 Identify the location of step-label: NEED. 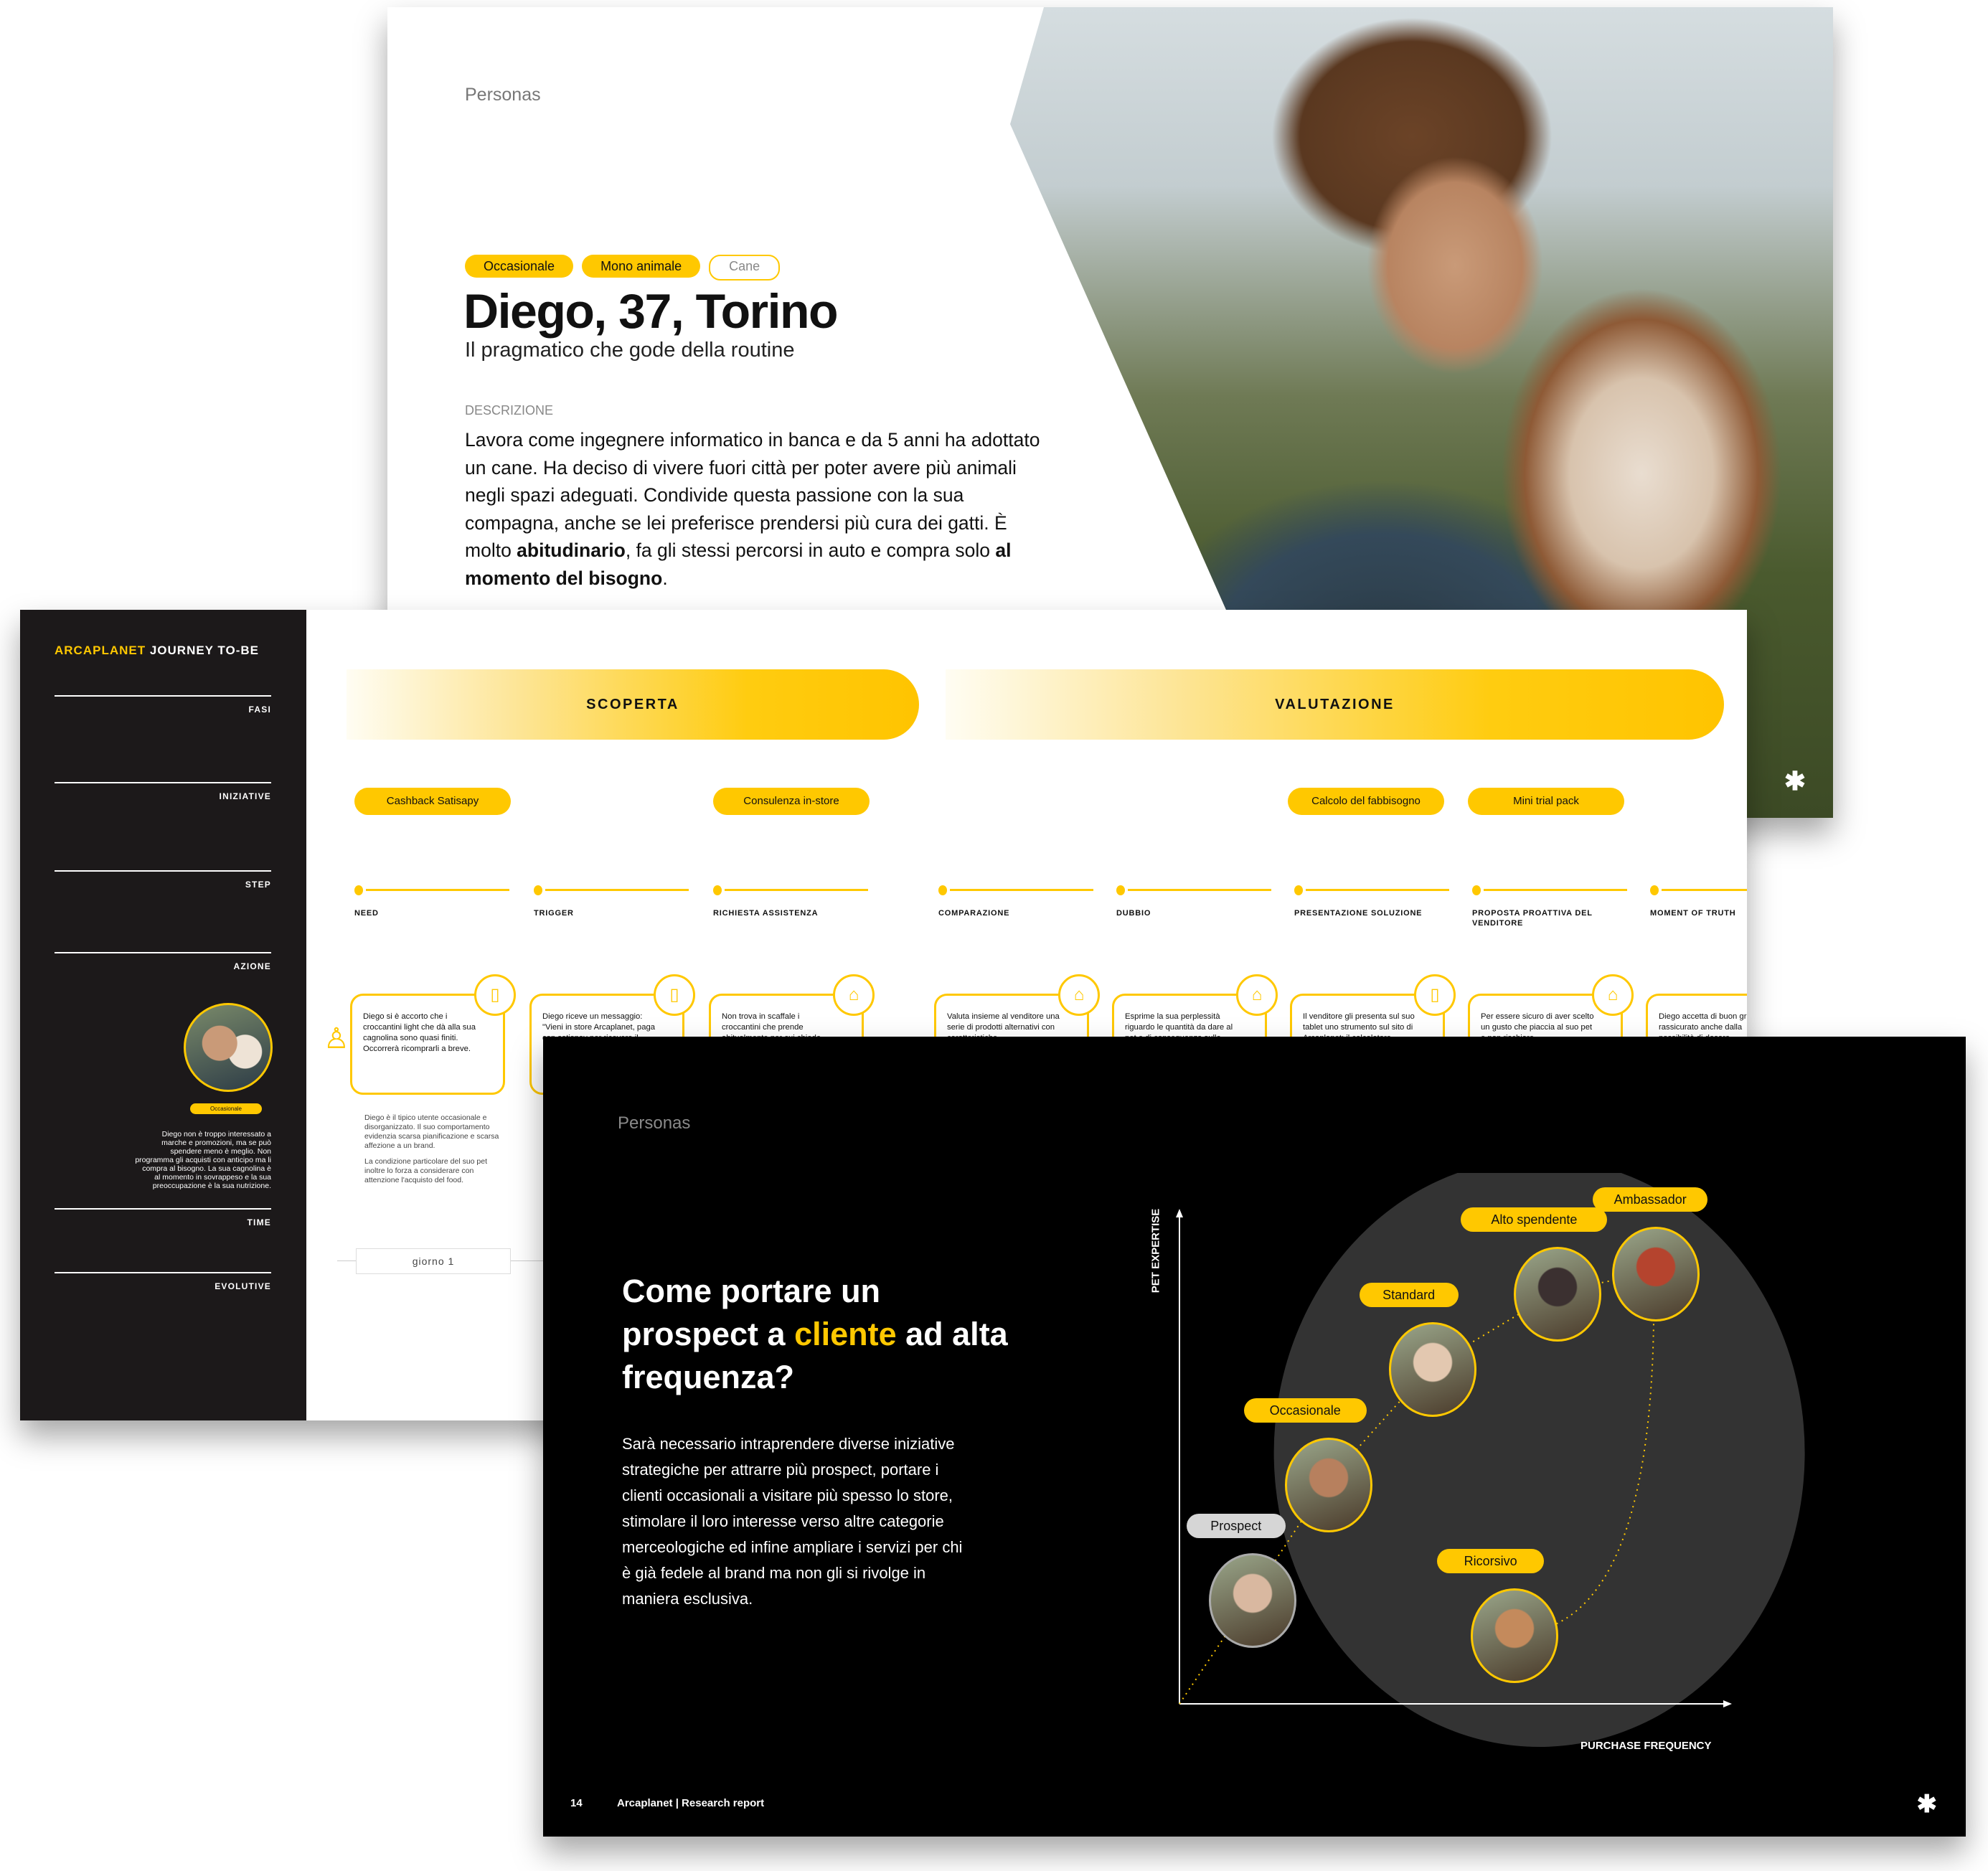
(366, 913).